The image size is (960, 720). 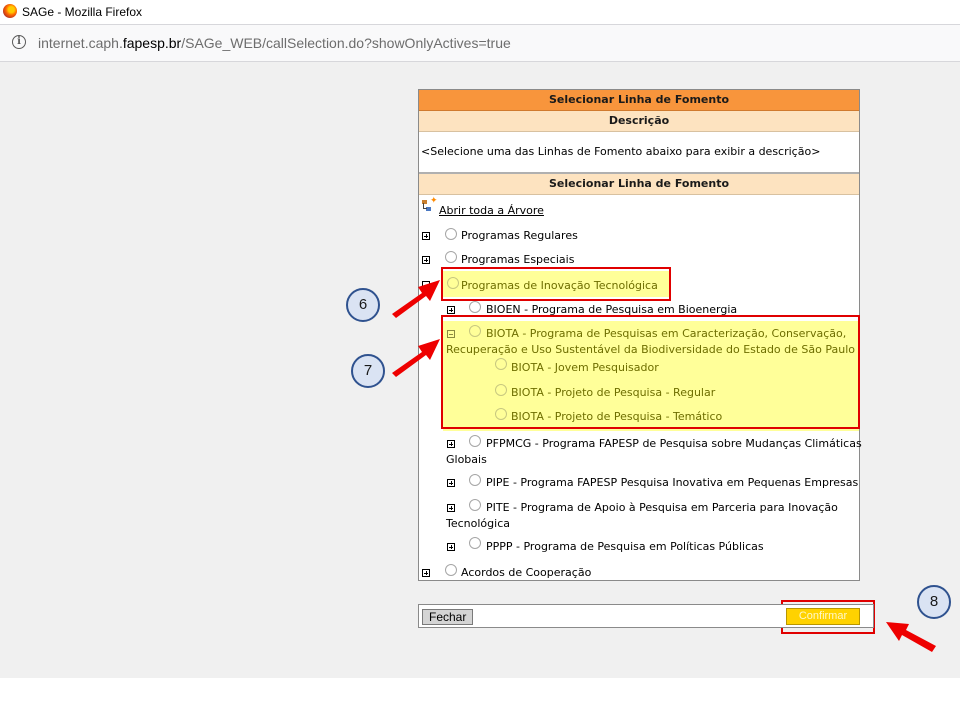 I want to click on tree-item-pfpmcg-line2: Globais, so click(x=466, y=459).